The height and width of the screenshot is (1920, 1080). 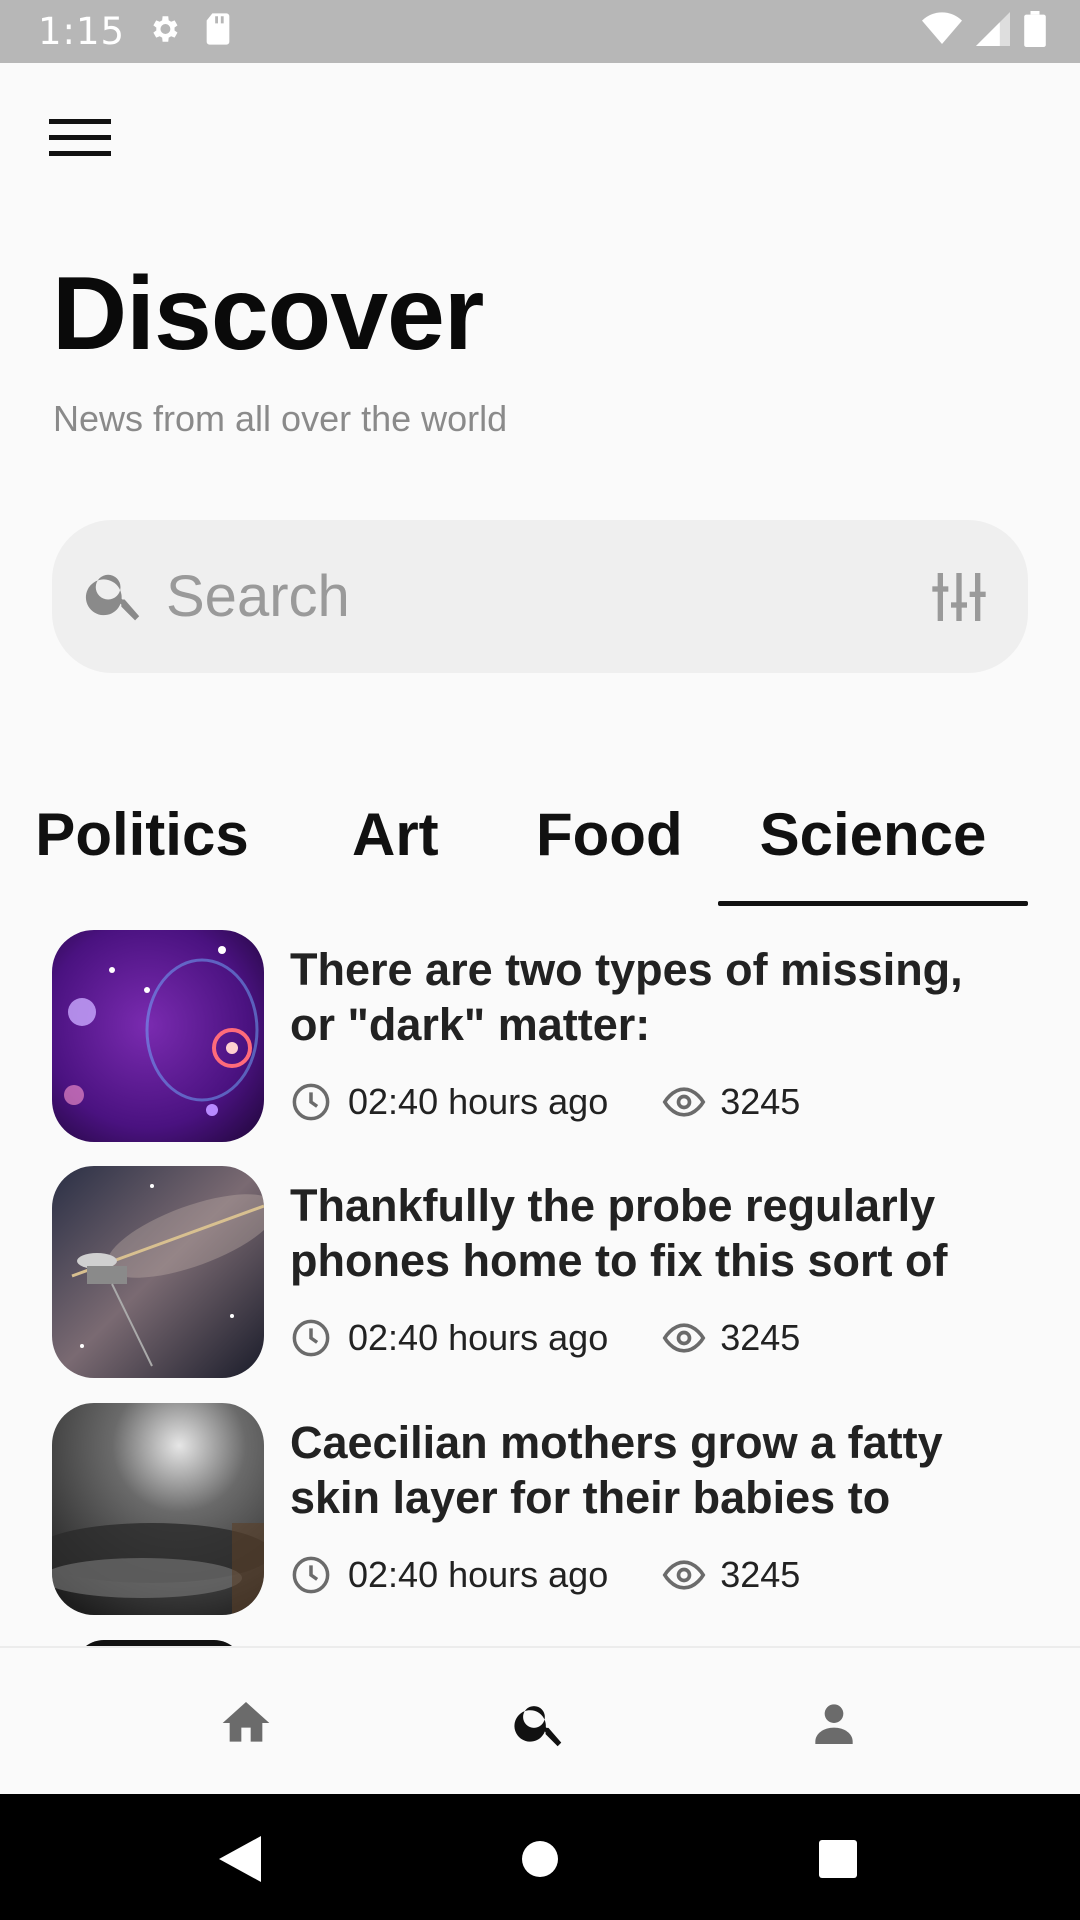 I want to click on tab-science: Science, so click(x=873, y=848).